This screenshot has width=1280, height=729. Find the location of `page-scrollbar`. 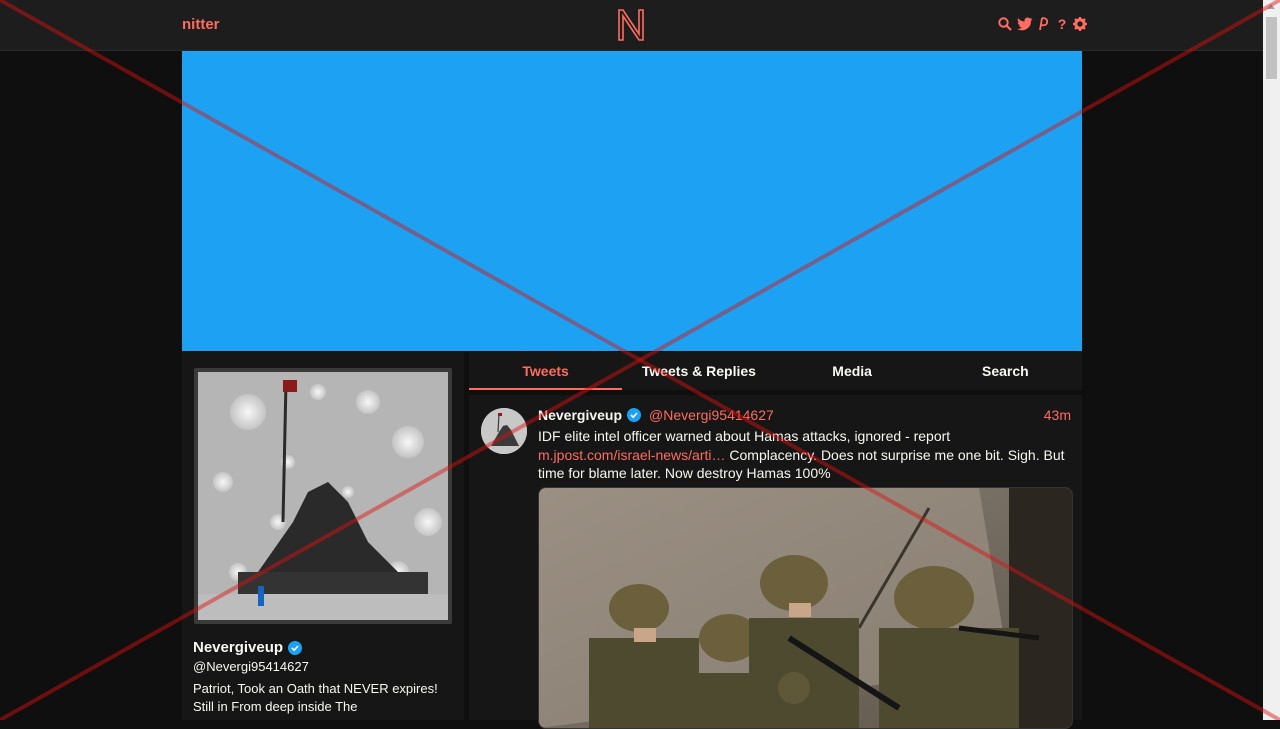

page-scrollbar is located at coordinates (1271, 360).